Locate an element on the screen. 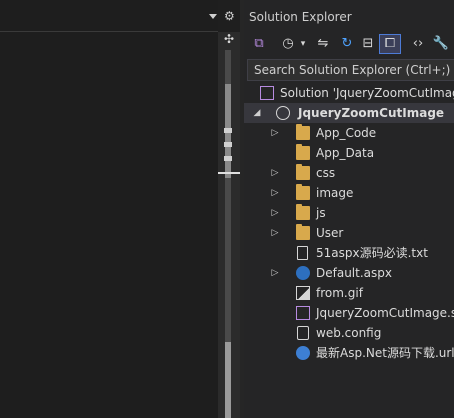 This screenshot has width=454, height=418. tab-dropdown-icon is located at coordinates (213, 16).